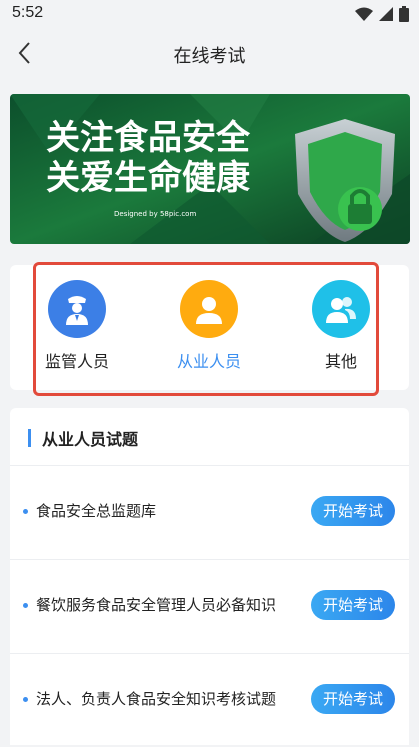 Image resolution: width=419 pixels, height=747 pixels. Describe the element at coordinates (209, 512) in the screenshot. I see `exam-row: 食品安全总监题库 开始考试` at that location.